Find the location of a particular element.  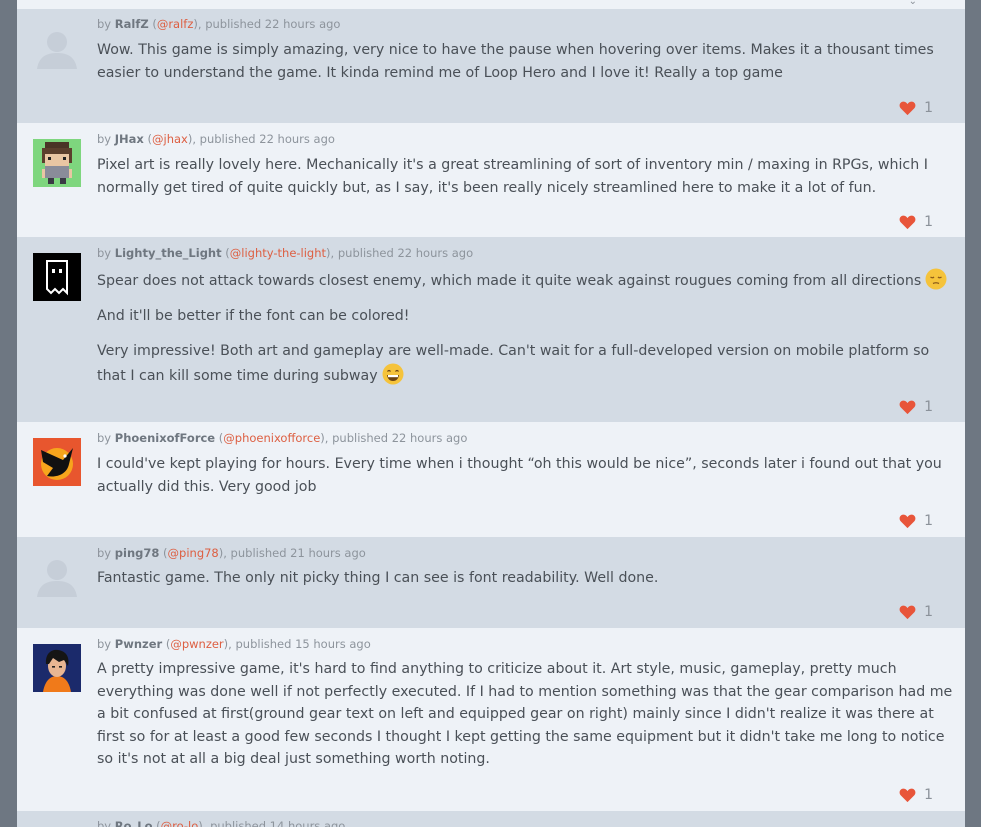

pixel-character-avatar is located at coordinates (57, 163).